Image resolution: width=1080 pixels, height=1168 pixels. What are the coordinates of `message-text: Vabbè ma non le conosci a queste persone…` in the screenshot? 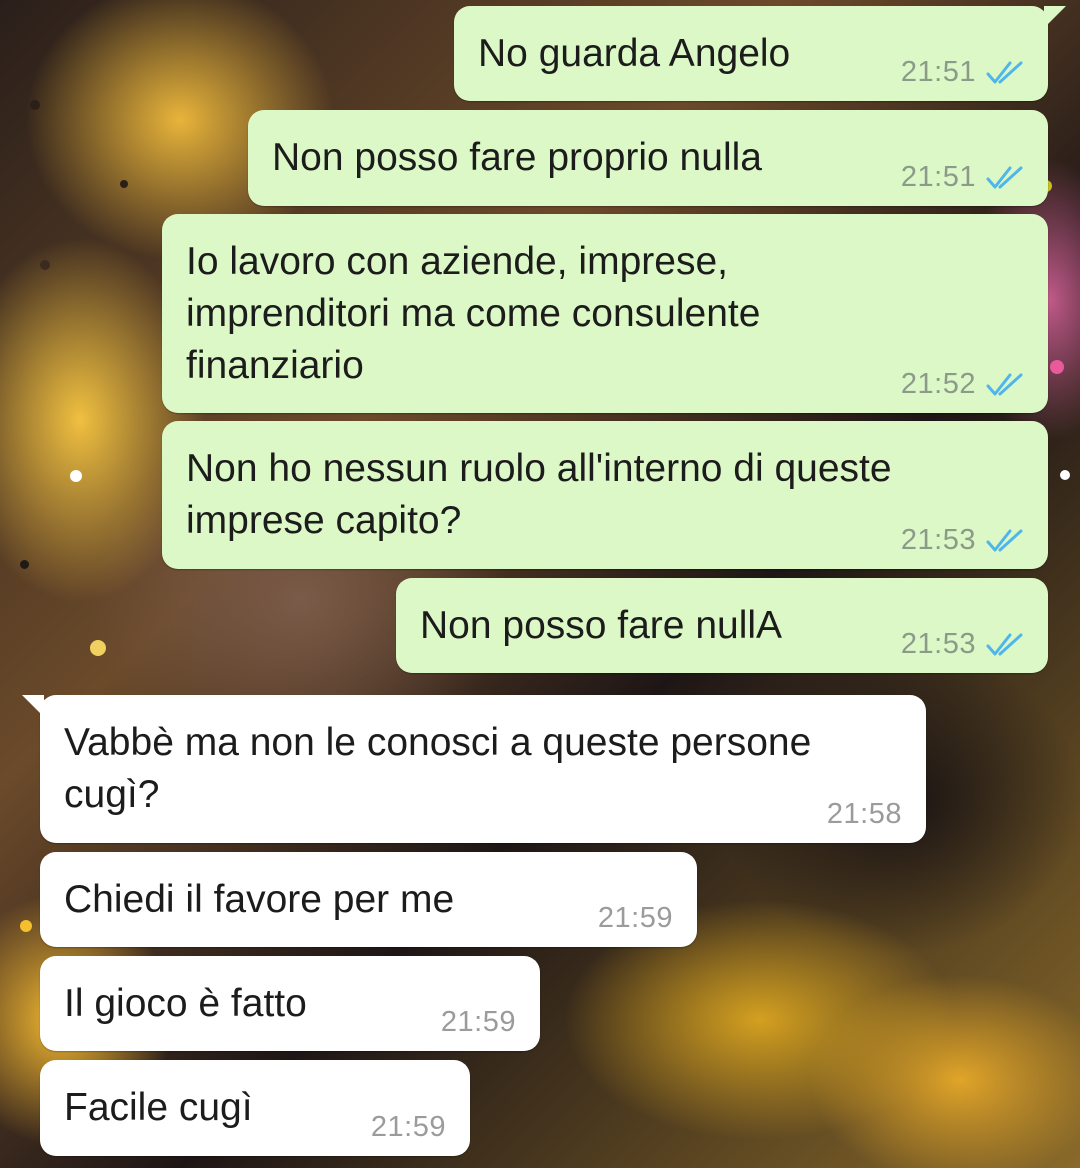 It's located at (438, 768).